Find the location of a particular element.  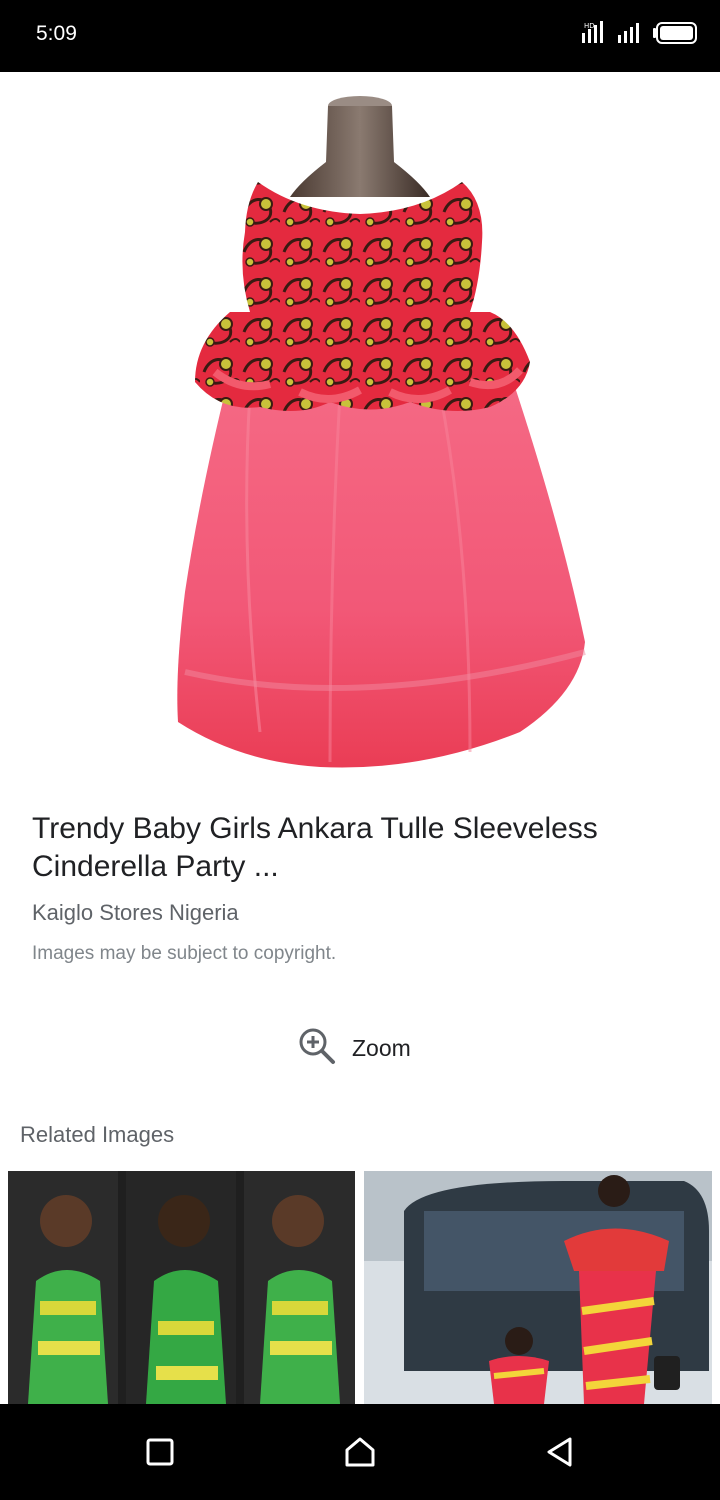

copyright-note: Images may be subject to copyright. is located at coordinates (184, 953).